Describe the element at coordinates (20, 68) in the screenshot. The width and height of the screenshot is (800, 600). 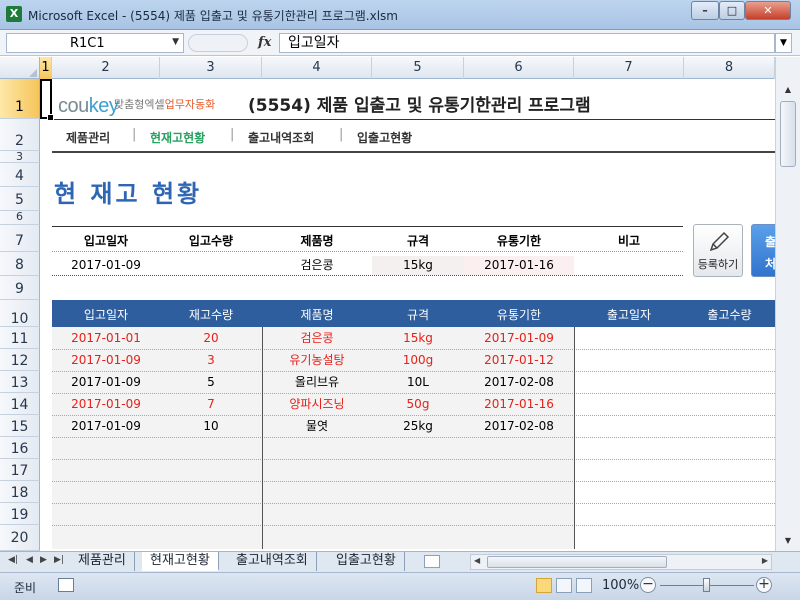
I see `select-all-button` at that location.